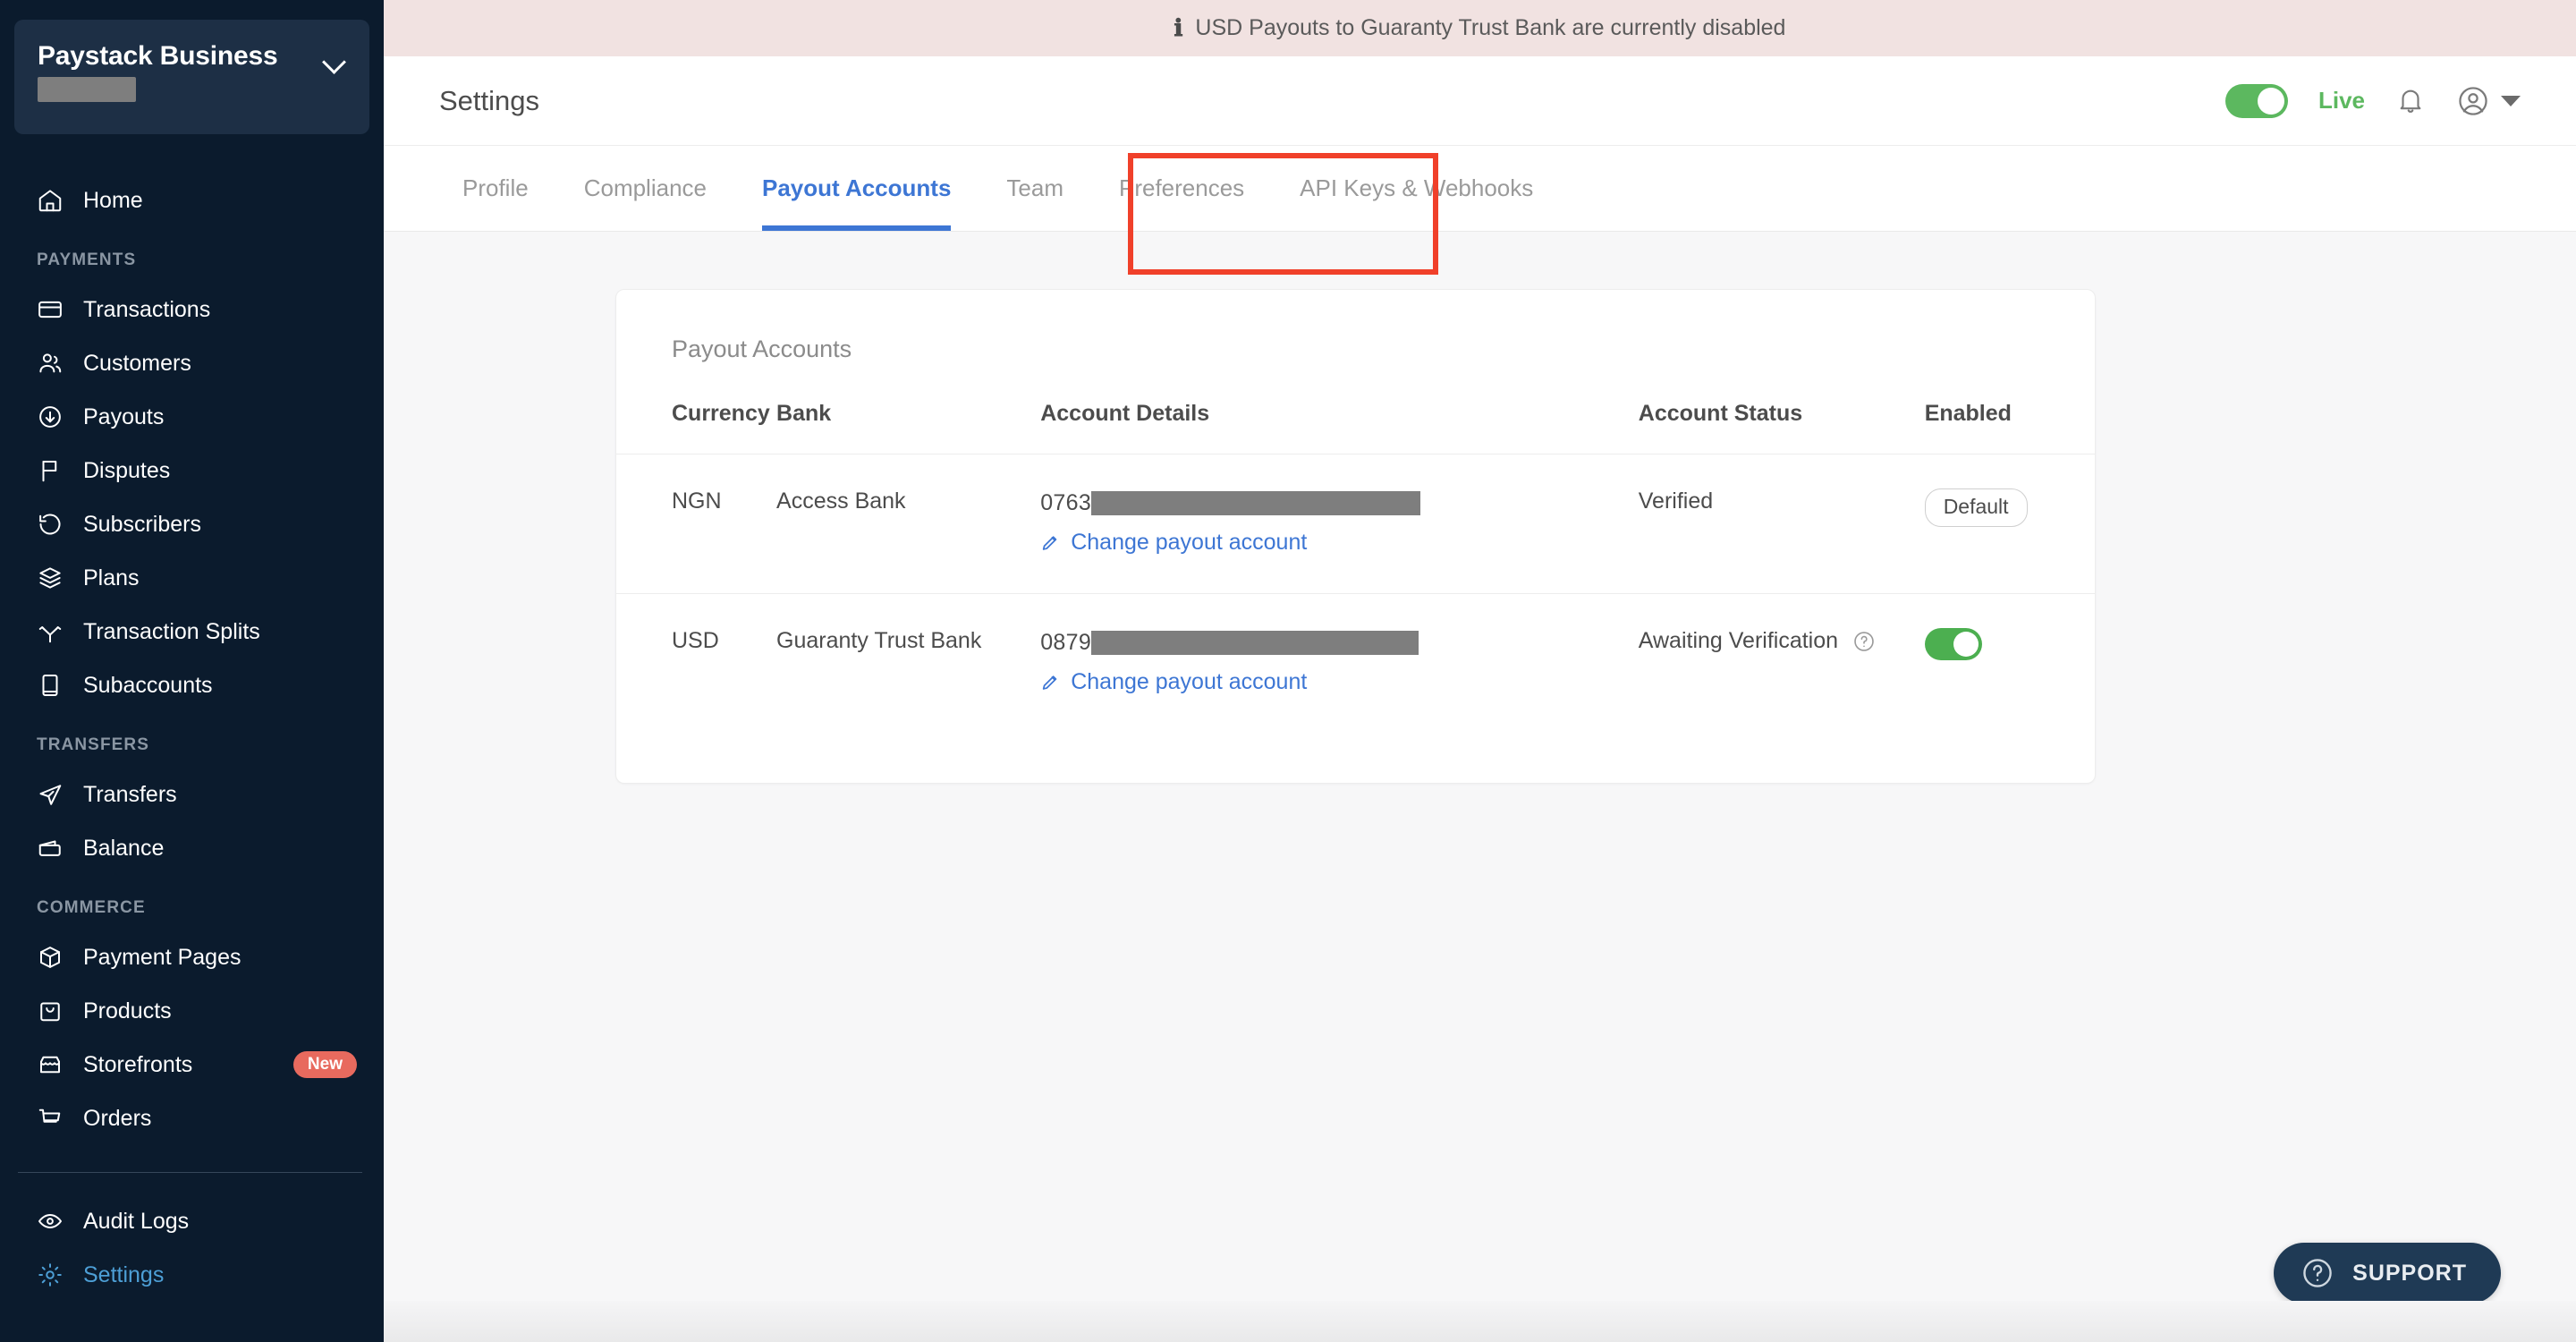  What do you see at coordinates (190, 1172) in the screenshot?
I see `sidebar-divider` at bounding box center [190, 1172].